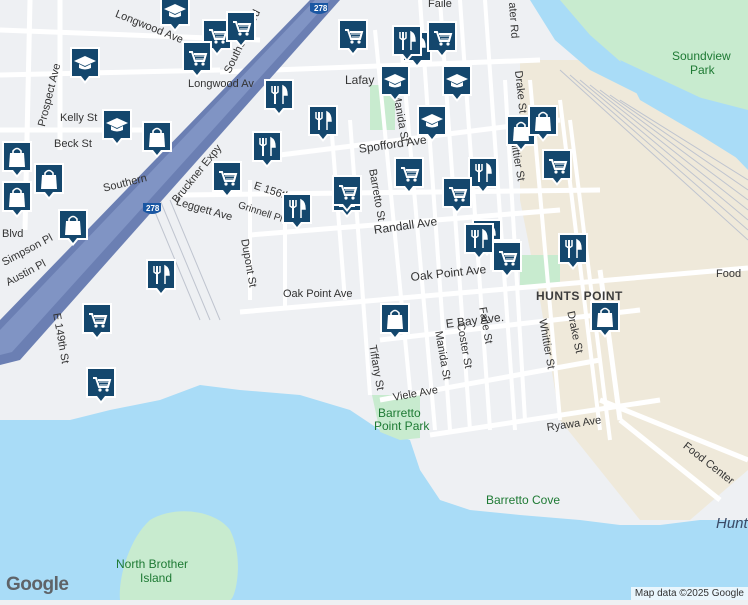  I want to click on park-label: Barretto, so click(399, 413).